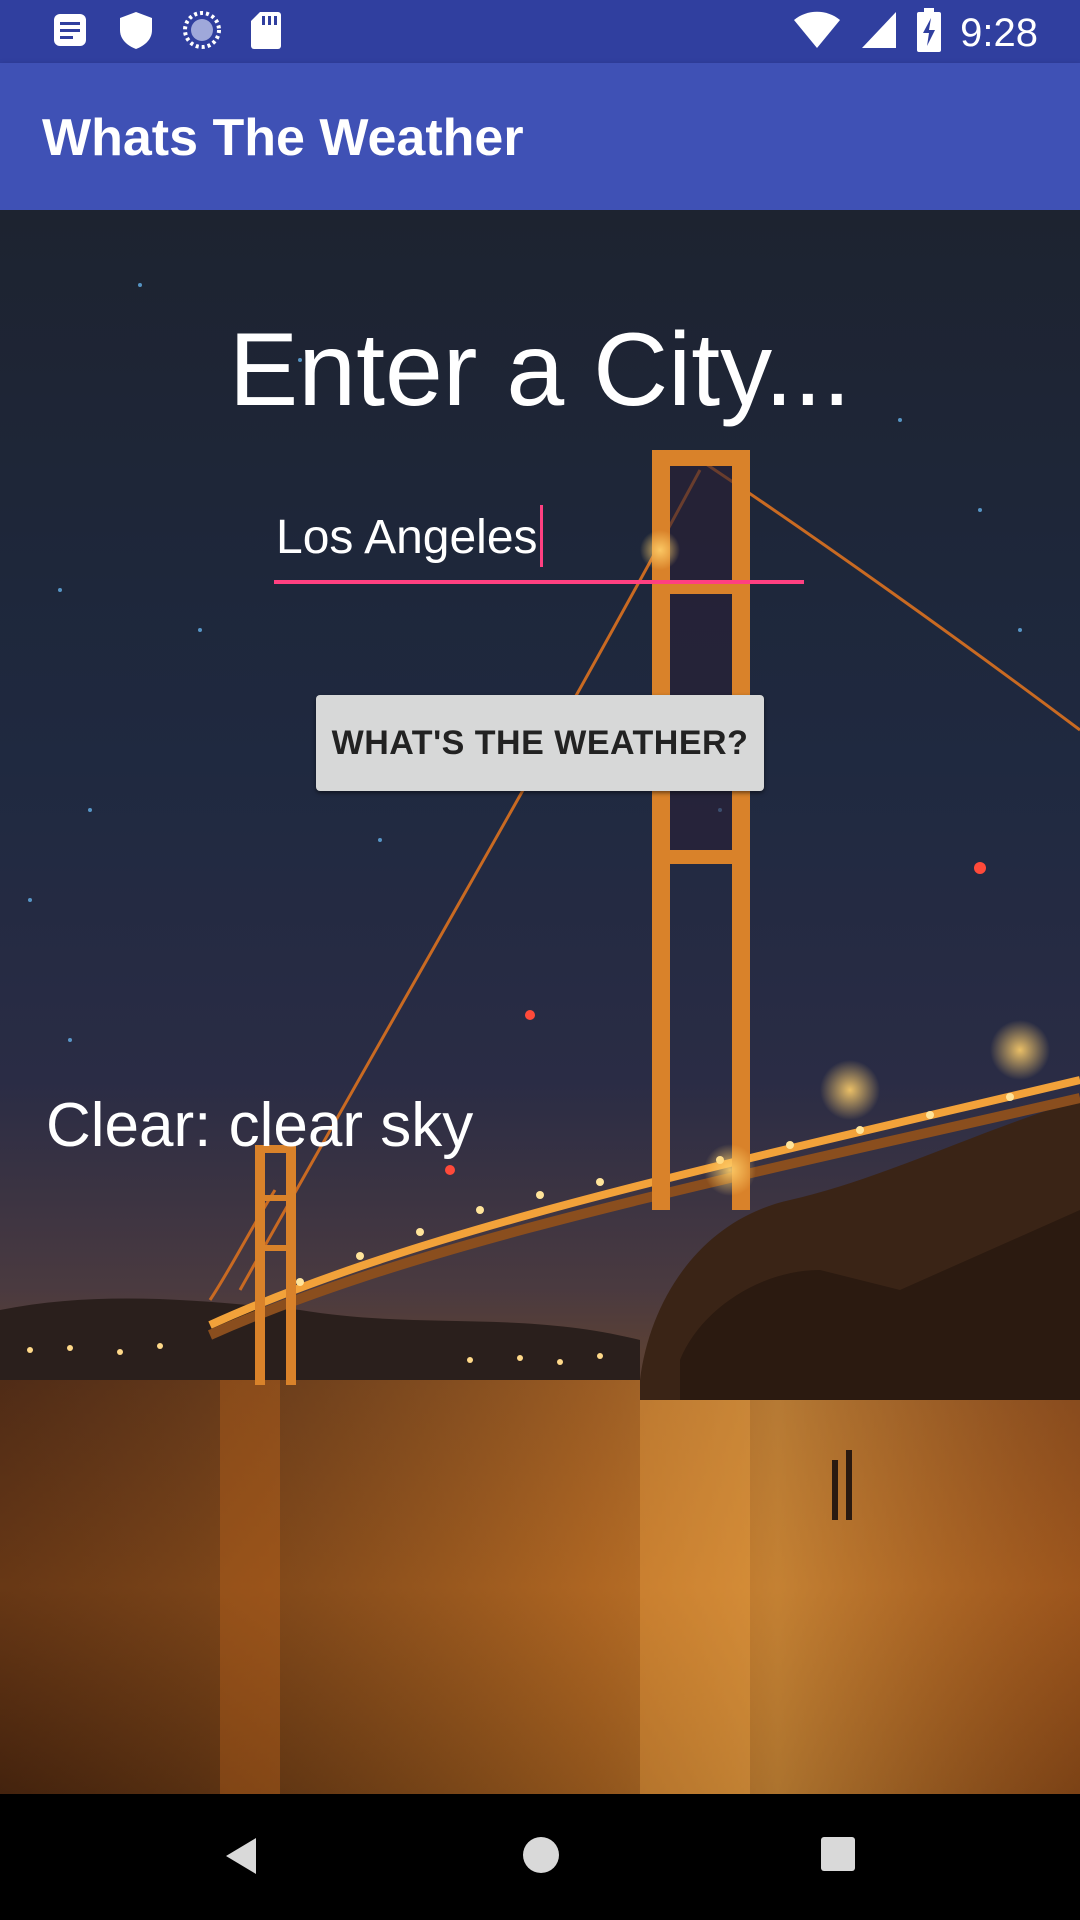  What do you see at coordinates (242, 1858) in the screenshot?
I see `back-icon` at bounding box center [242, 1858].